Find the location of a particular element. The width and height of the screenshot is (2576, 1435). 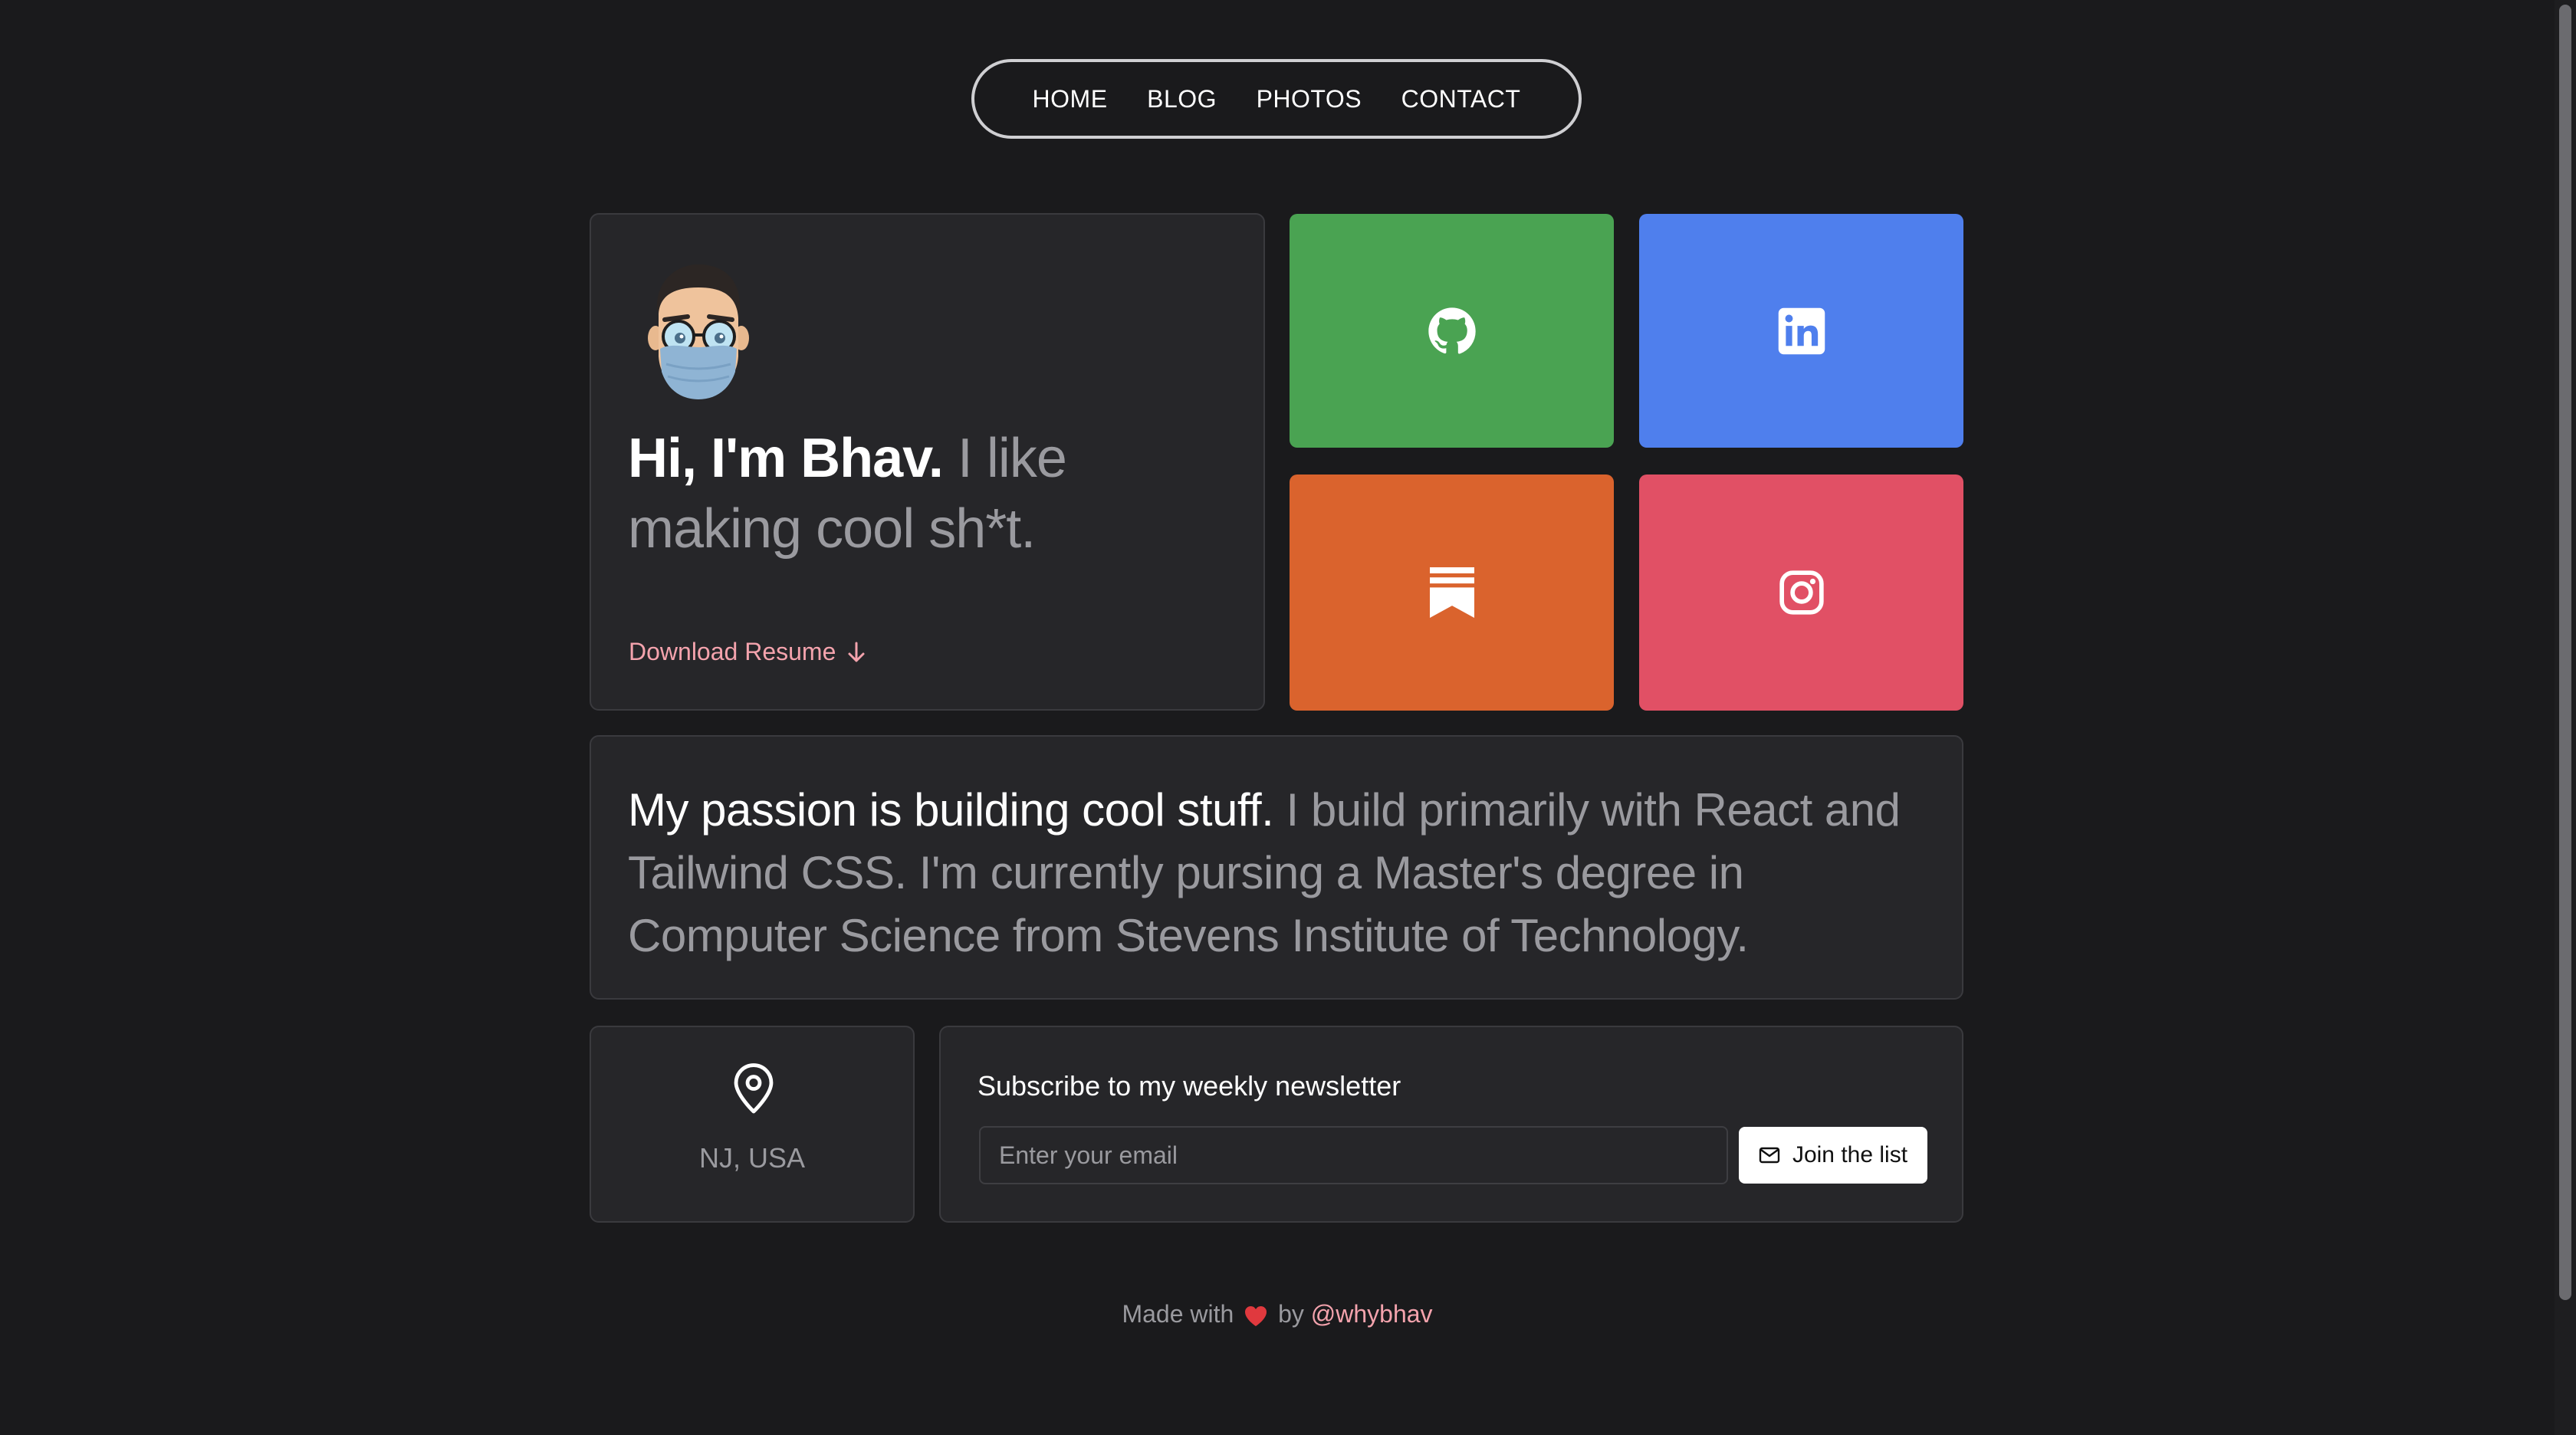

nav-item-photos: PHOTOS is located at coordinates (1309, 99).